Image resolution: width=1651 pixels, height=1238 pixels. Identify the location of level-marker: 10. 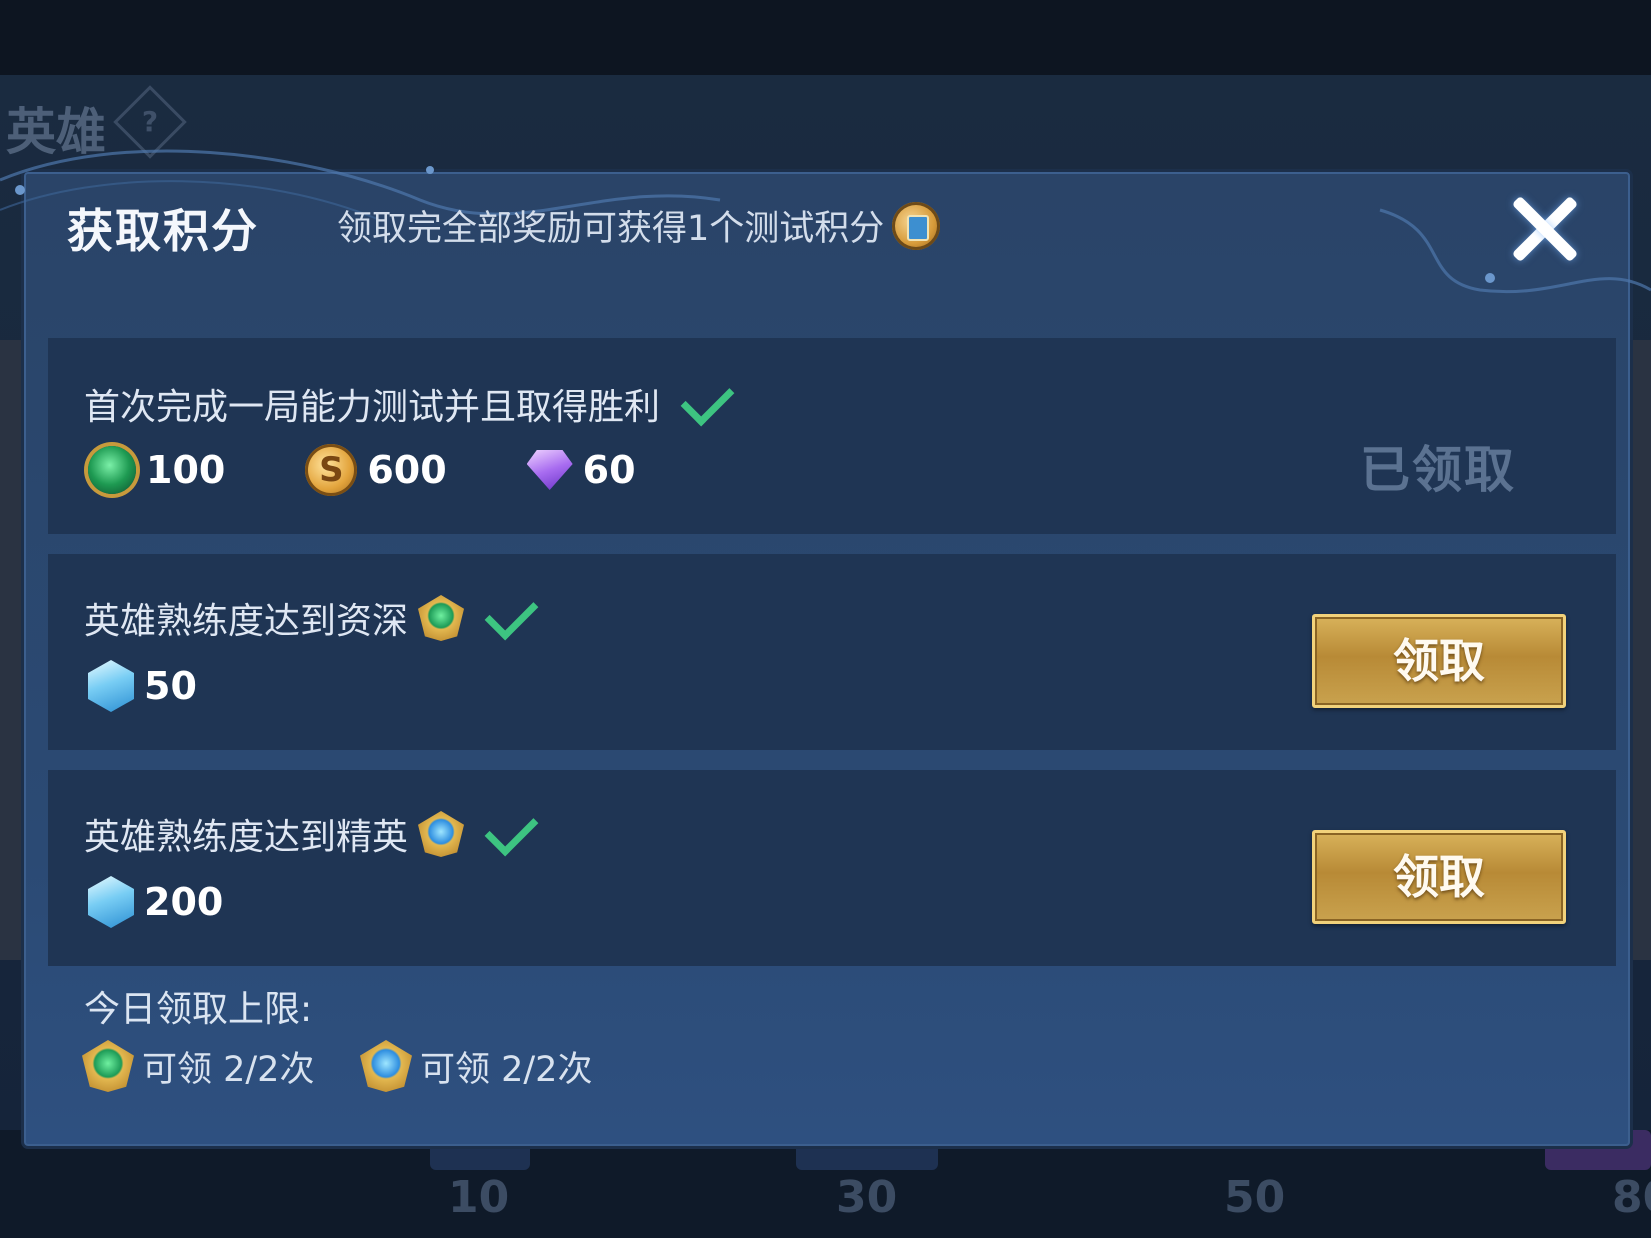
(479, 1197).